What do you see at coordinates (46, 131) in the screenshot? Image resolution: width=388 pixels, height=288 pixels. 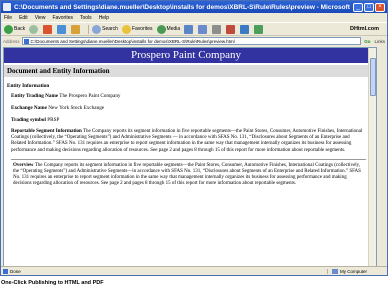 I see `reportable-label: Reportable Segment Information` at bounding box center [46, 131].